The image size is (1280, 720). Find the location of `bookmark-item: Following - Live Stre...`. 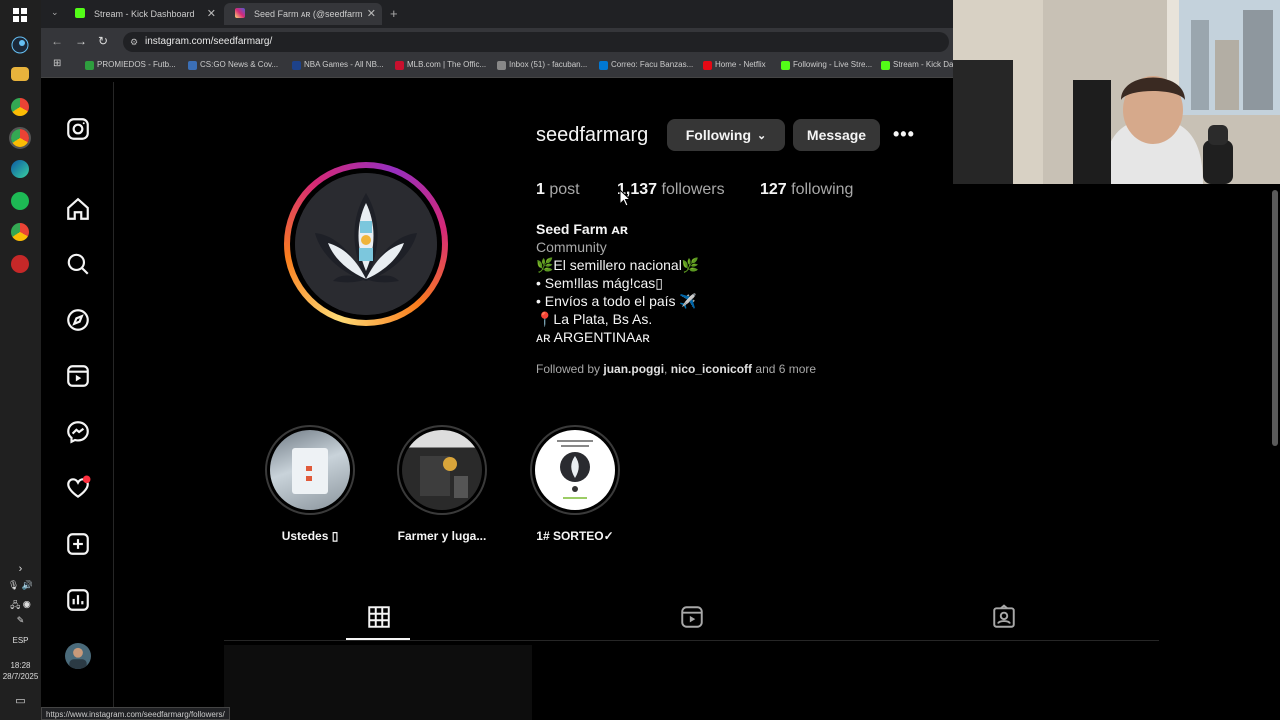

bookmark-item: Following - Live Stre... is located at coordinates (827, 65).